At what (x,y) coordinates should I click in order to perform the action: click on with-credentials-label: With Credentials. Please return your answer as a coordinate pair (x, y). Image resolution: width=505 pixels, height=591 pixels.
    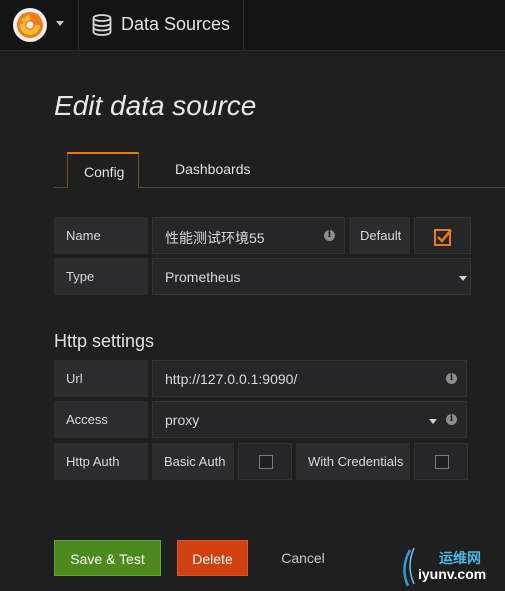
    Looking at the image, I should click on (353, 461).